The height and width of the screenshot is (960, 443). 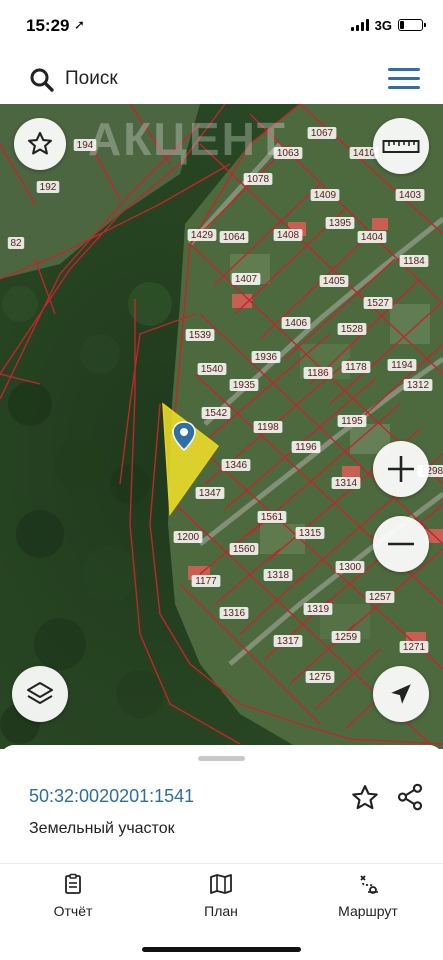 I want to click on status-time: 15:29, so click(x=48, y=25).